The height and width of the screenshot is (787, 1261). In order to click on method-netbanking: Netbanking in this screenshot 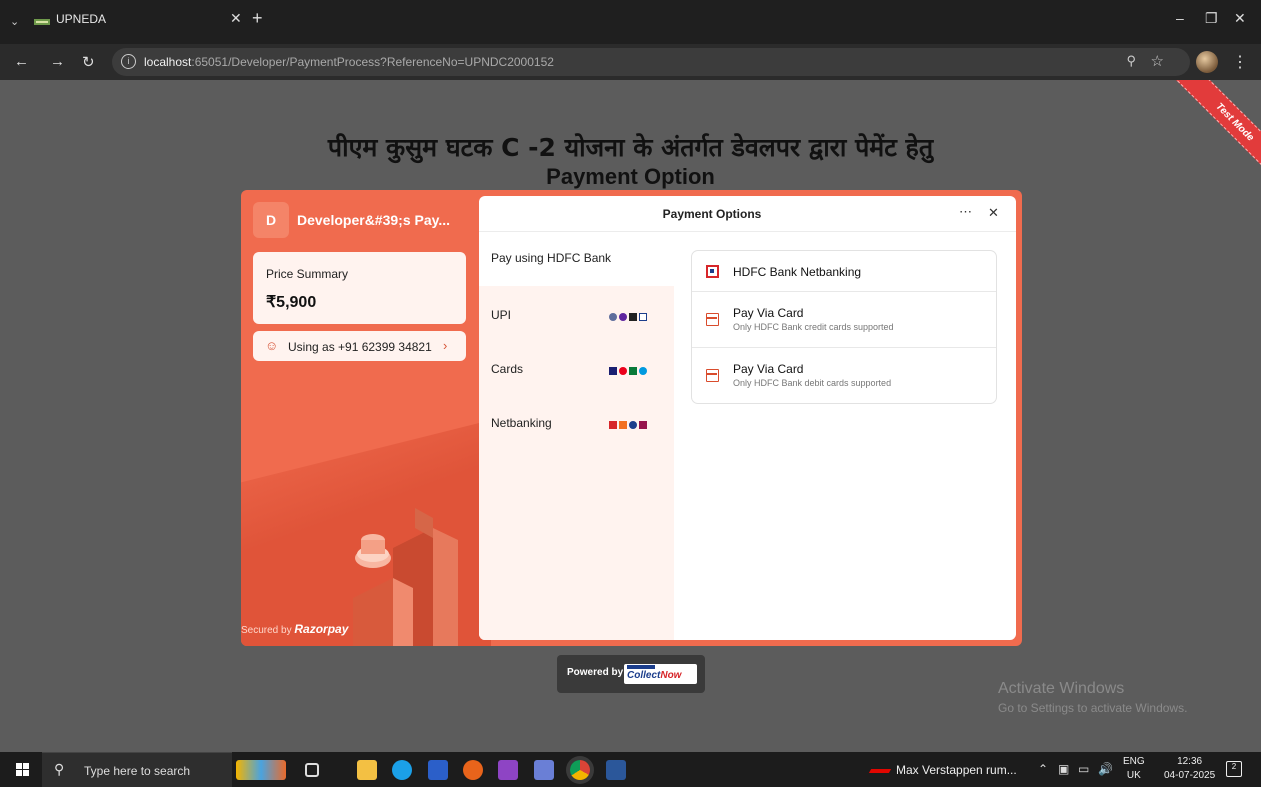, I will do `click(576, 422)`.